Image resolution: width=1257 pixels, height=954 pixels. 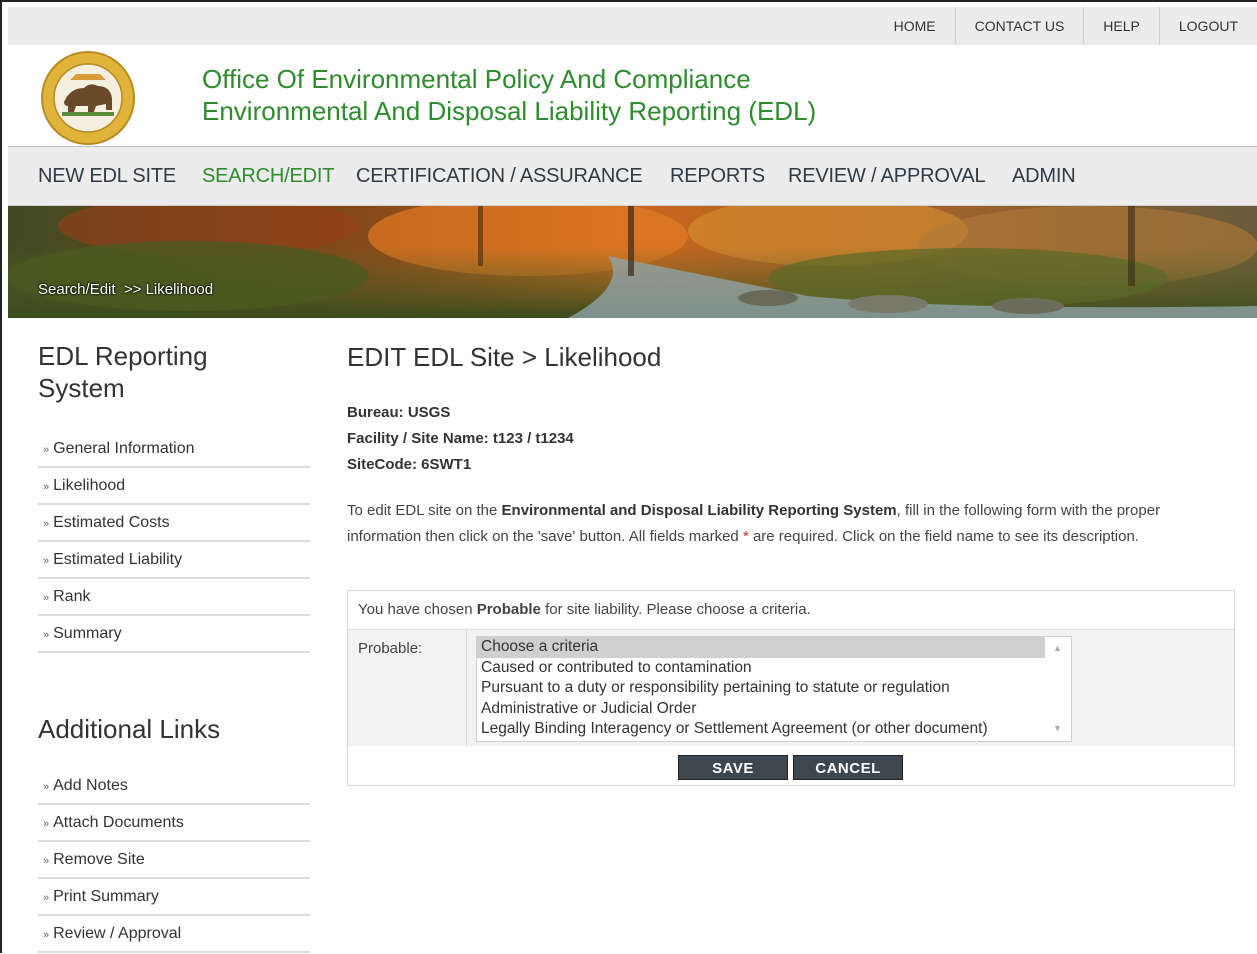 I want to click on help-link: HELP, so click(x=1121, y=26).